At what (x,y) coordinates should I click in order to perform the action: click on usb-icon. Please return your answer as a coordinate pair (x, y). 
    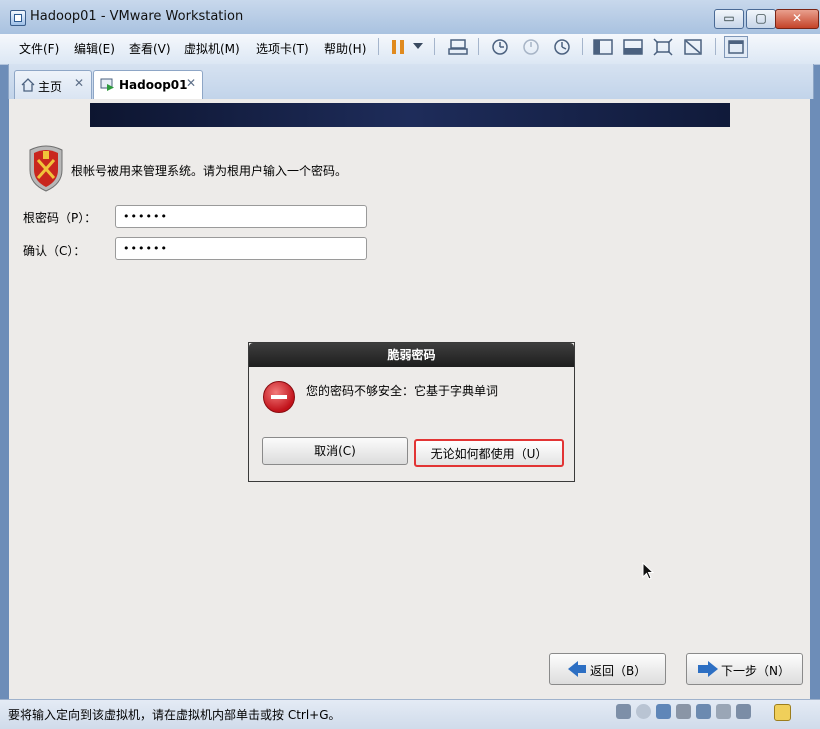
    Looking at the image, I should click on (683, 711).